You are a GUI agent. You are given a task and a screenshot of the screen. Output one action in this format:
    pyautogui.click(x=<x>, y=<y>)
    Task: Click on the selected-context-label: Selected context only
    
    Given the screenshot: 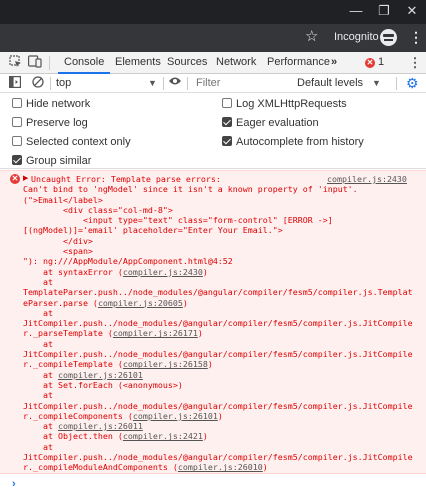 What is the action you would take?
    pyautogui.click(x=78, y=142)
    